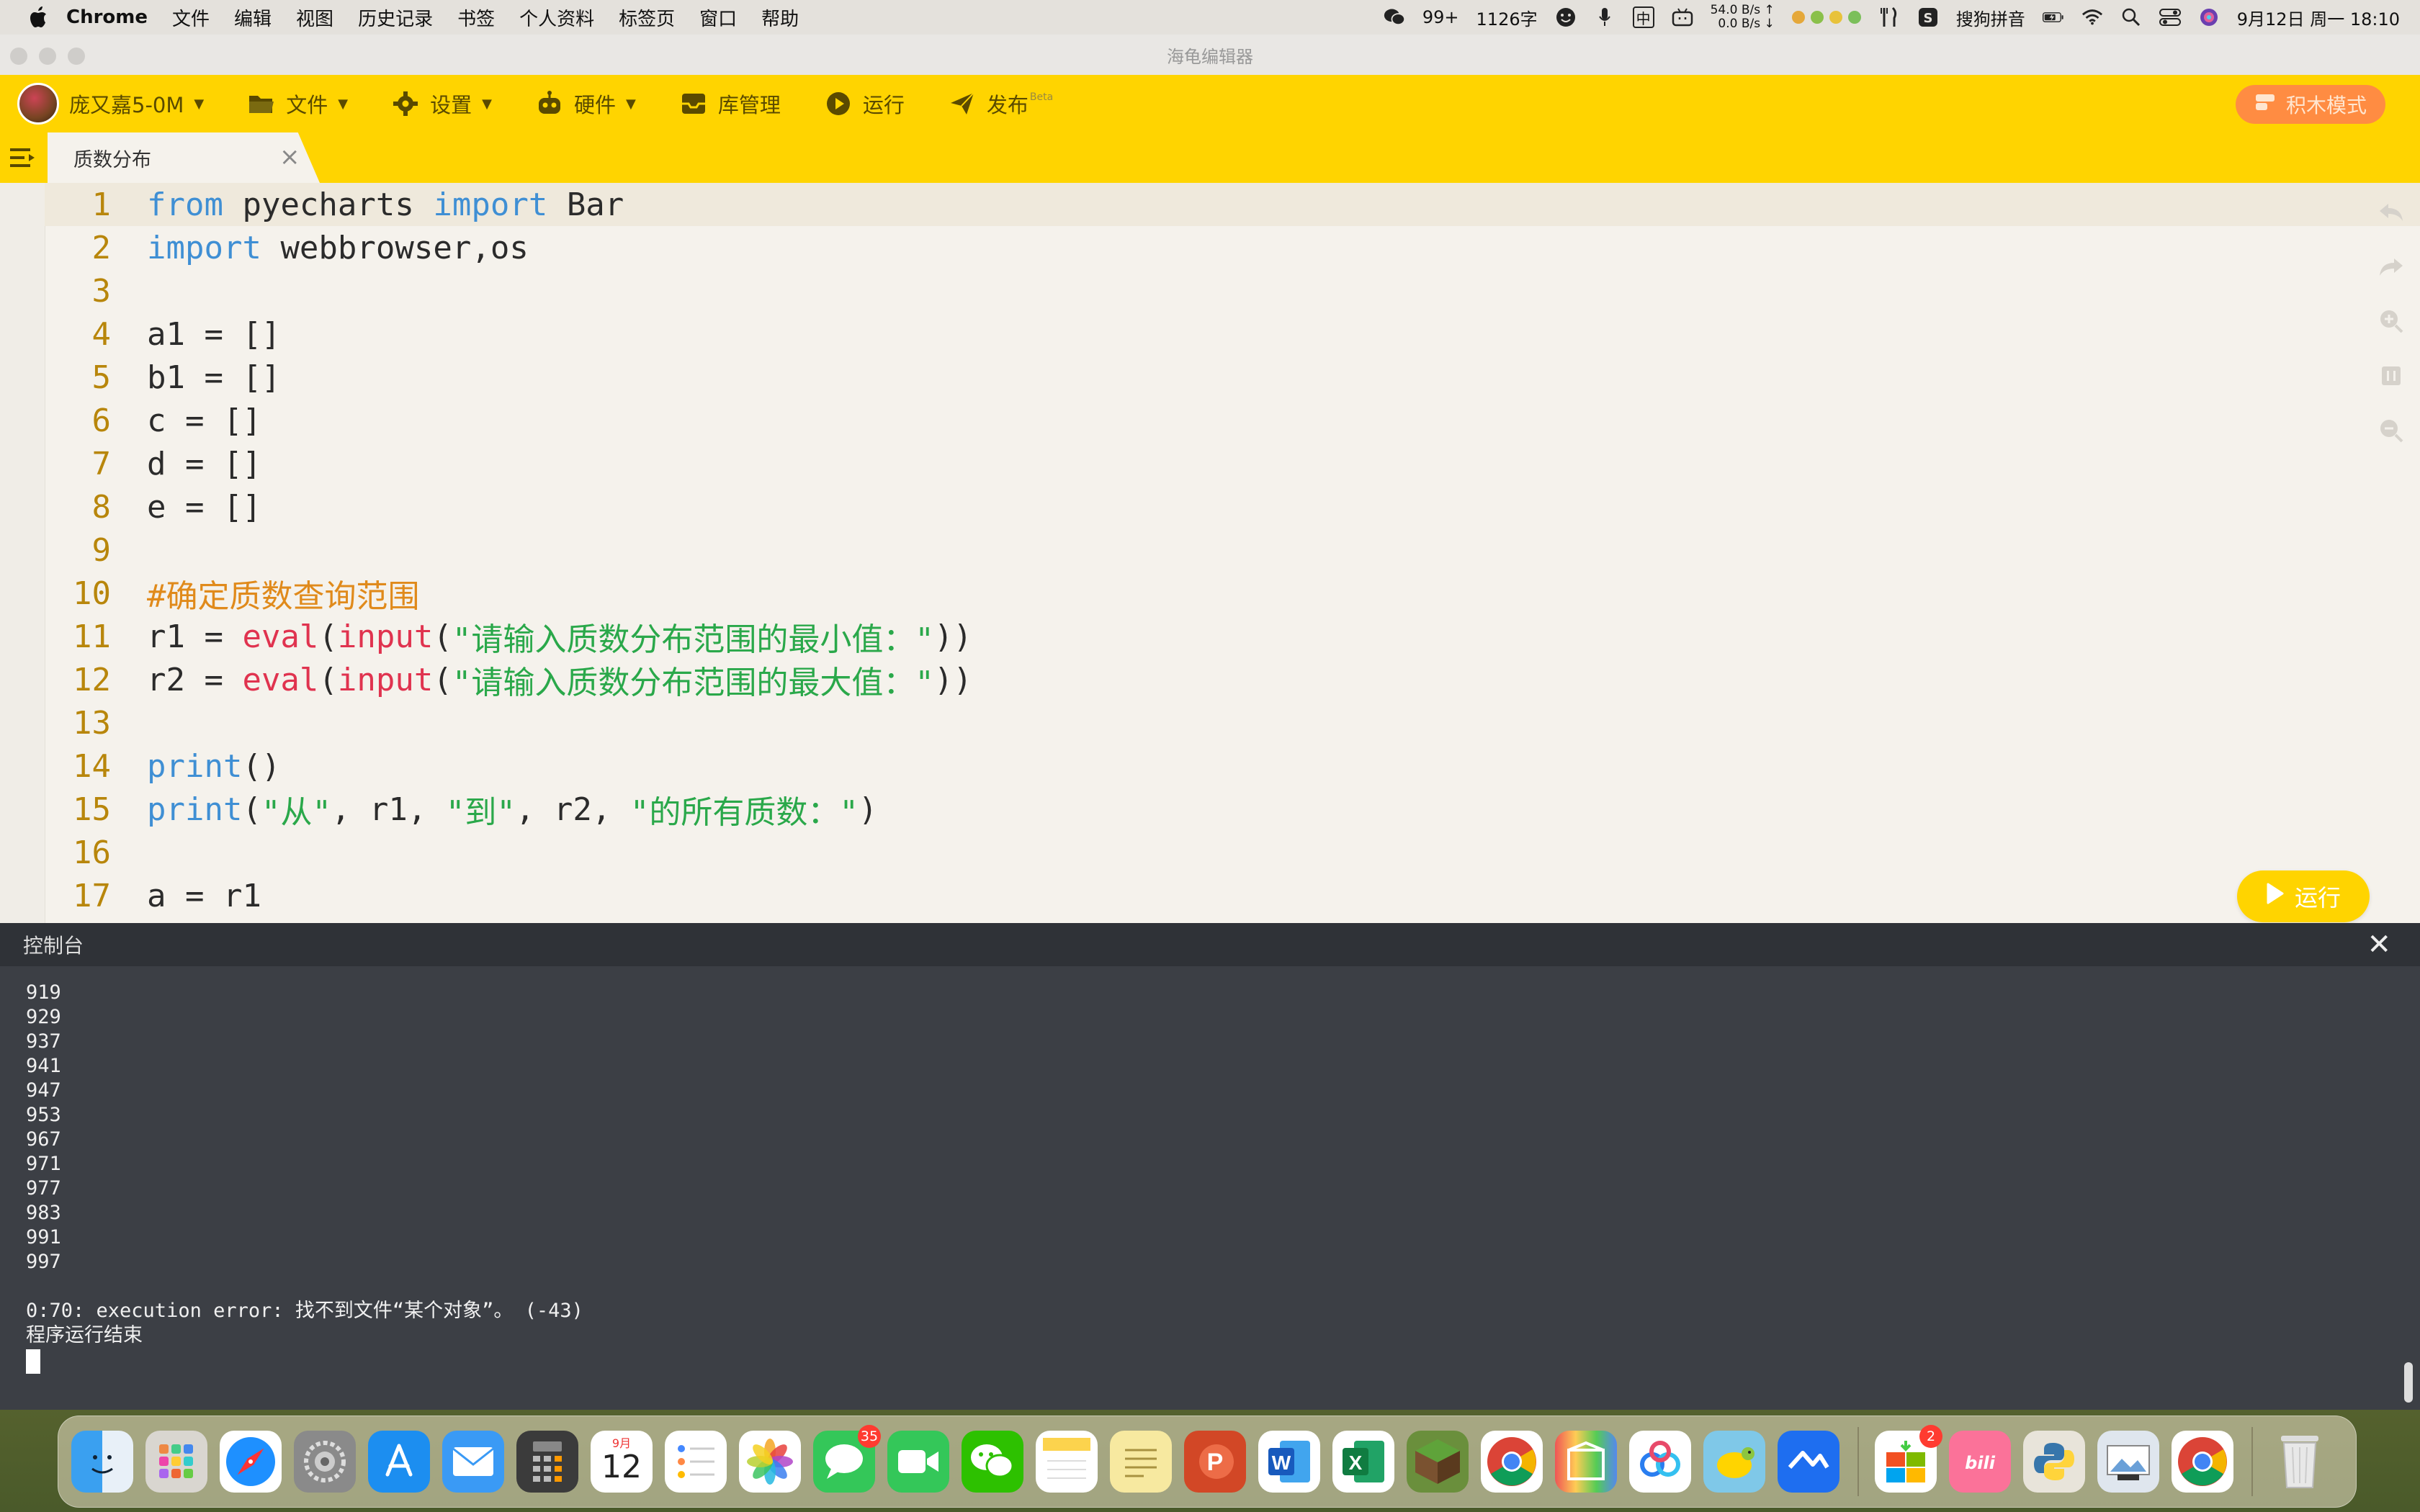 The width and height of the screenshot is (2420, 1512). I want to click on code-line: 8 e = [], so click(1232, 506).